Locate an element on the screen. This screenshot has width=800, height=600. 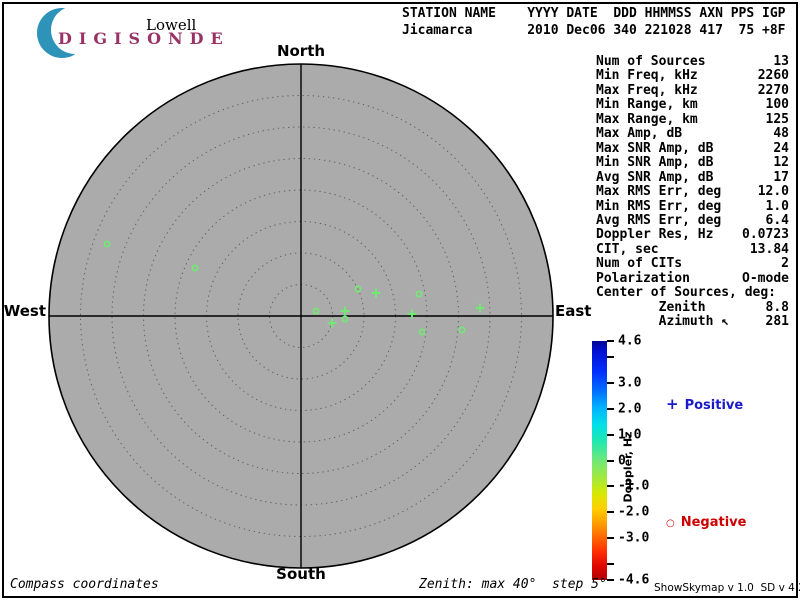
compass-label-east: East is located at coordinates (573, 311).